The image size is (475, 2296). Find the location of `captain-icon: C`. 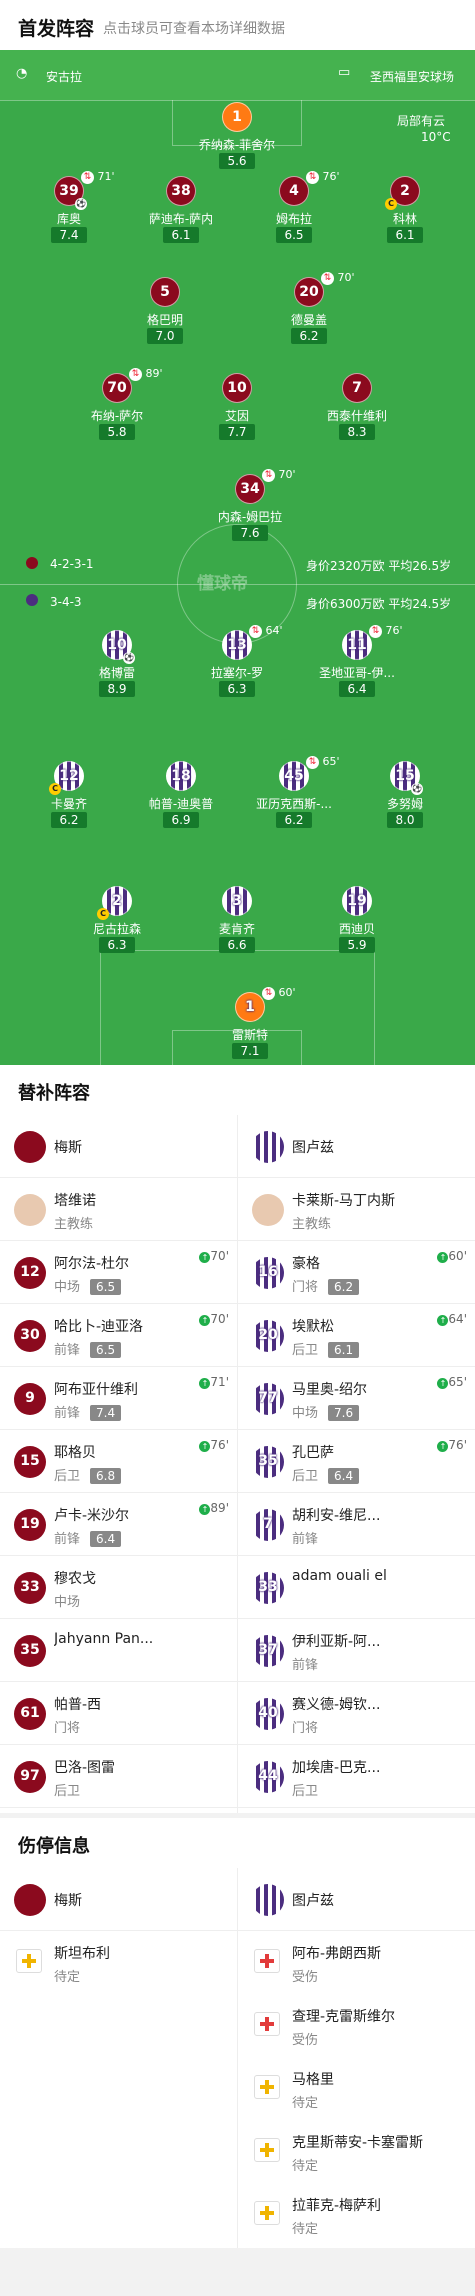

captain-icon: C is located at coordinates (103, 914).